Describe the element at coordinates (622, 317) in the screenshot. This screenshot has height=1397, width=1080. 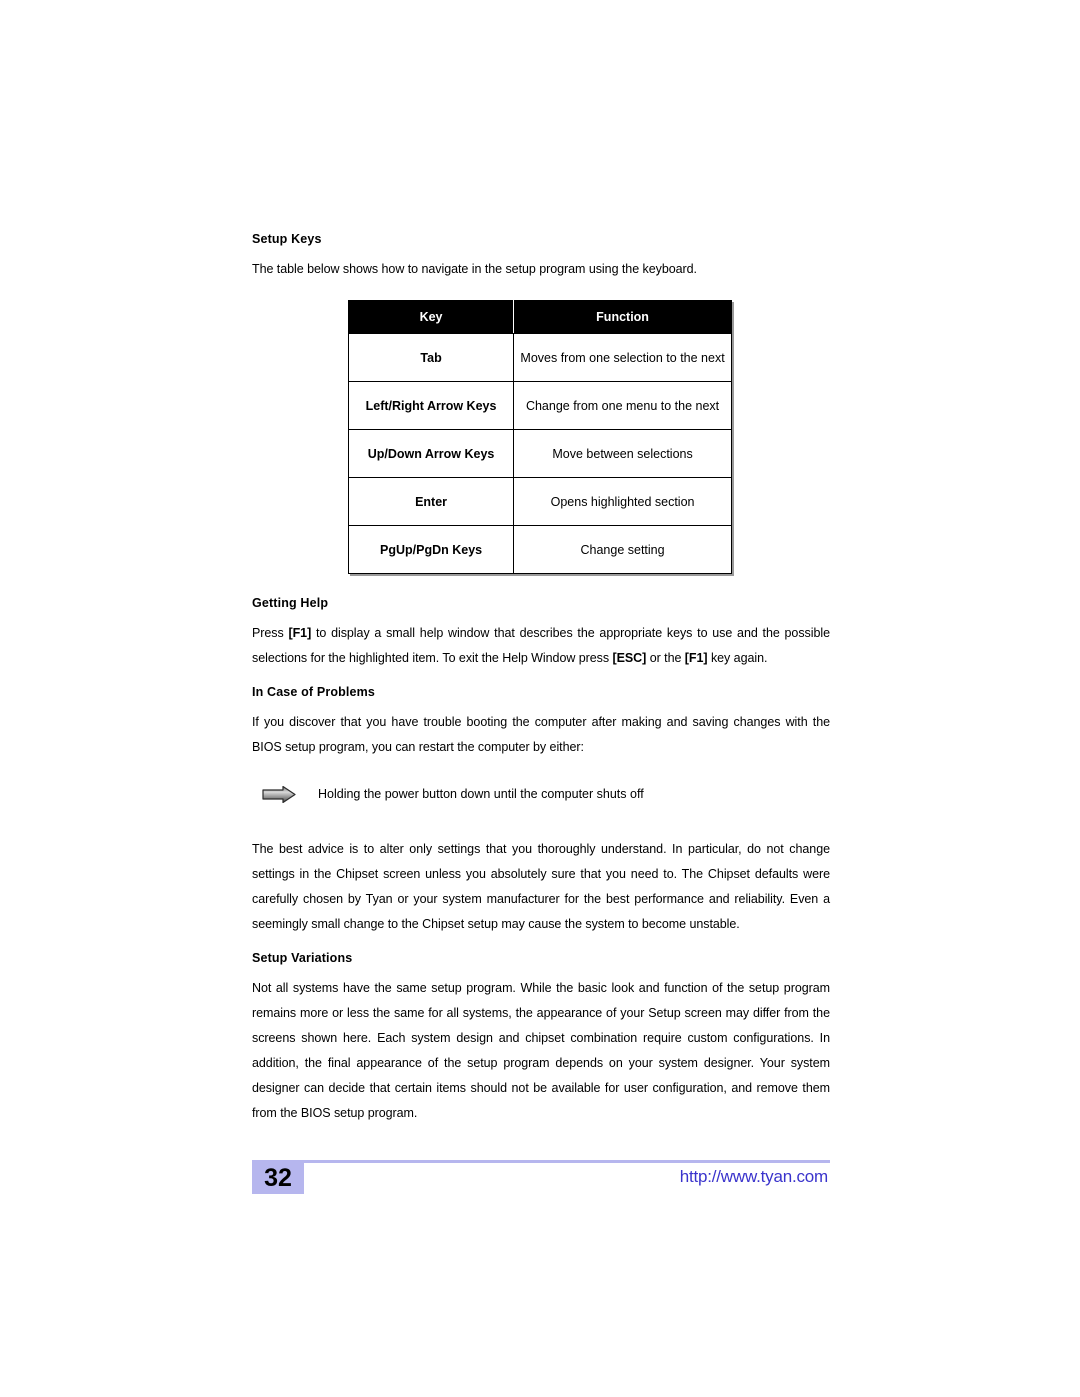
I see `table-header-function: Function` at that location.